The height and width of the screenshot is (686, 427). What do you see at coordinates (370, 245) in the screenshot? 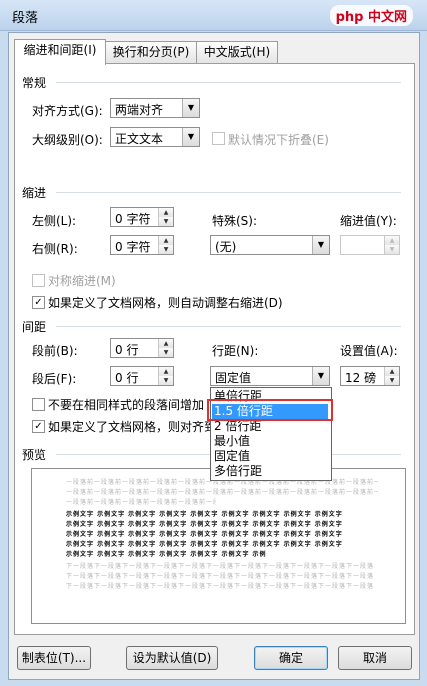
I see `indent-by-spinner: ▲ ▼` at bounding box center [370, 245].